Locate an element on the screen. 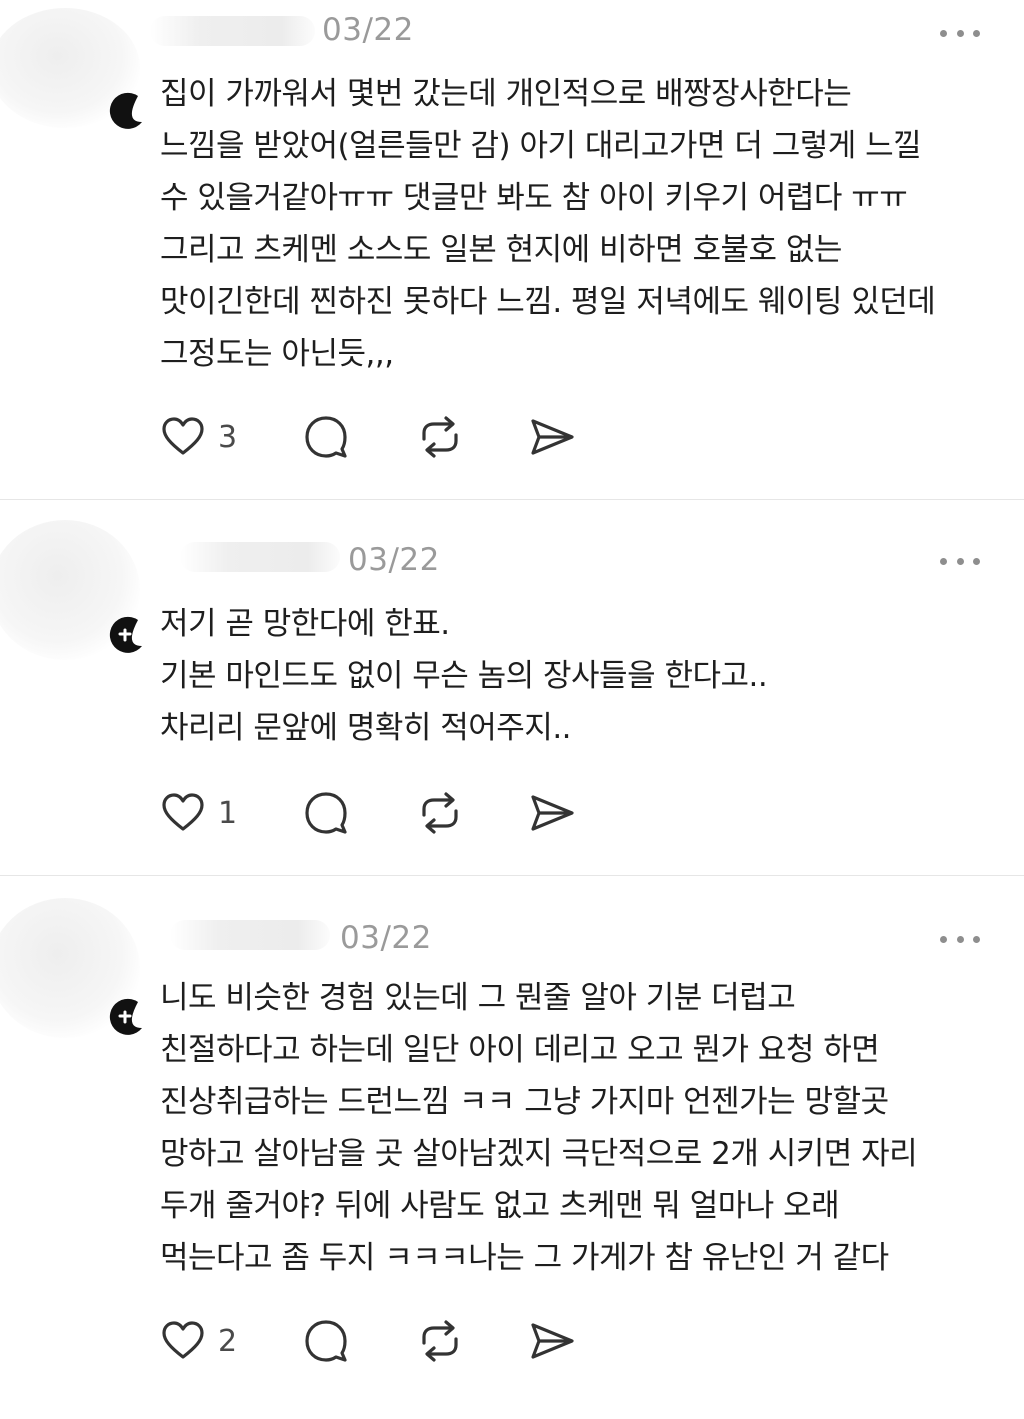 Image resolution: width=1024 pixels, height=1419 pixels. post-line: 그리고 츠케멘 소스도 일본 현지에 비하면 호불호 없는 is located at coordinates (501, 250).